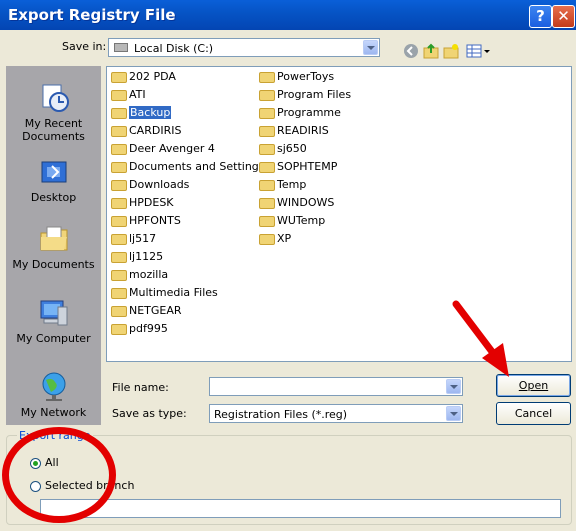  What do you see at coordinates (163, 149) in the screenshot?
I see `list-item: Deer Avenger 4` at bounding box center [163, 149].